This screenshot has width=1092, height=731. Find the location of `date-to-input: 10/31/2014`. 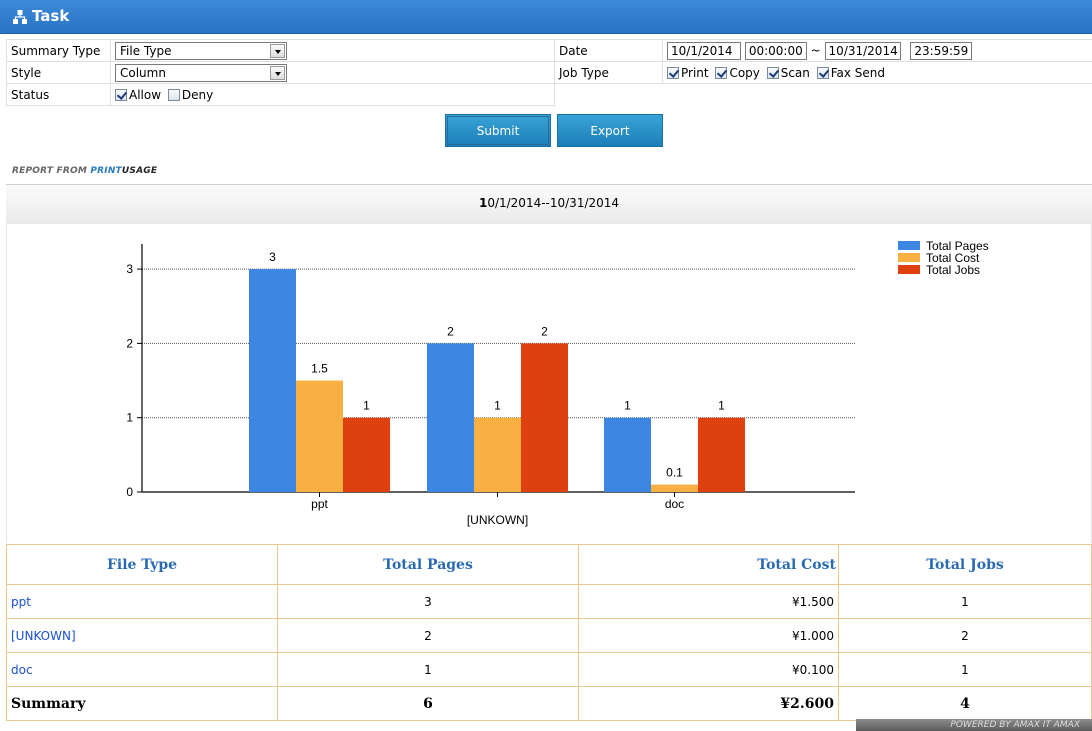

date-to-input: 10/31/2014 is located at coordinates (862, 50).